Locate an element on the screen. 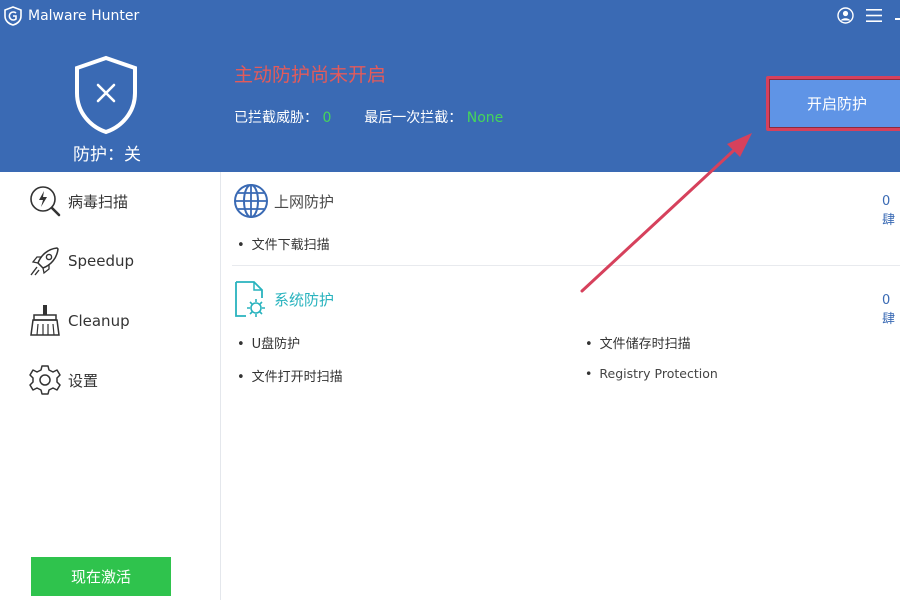 The width and height of the screenshot is (900, 600). sidebar-item-label: Speedup is located at coordinates (101, 261).